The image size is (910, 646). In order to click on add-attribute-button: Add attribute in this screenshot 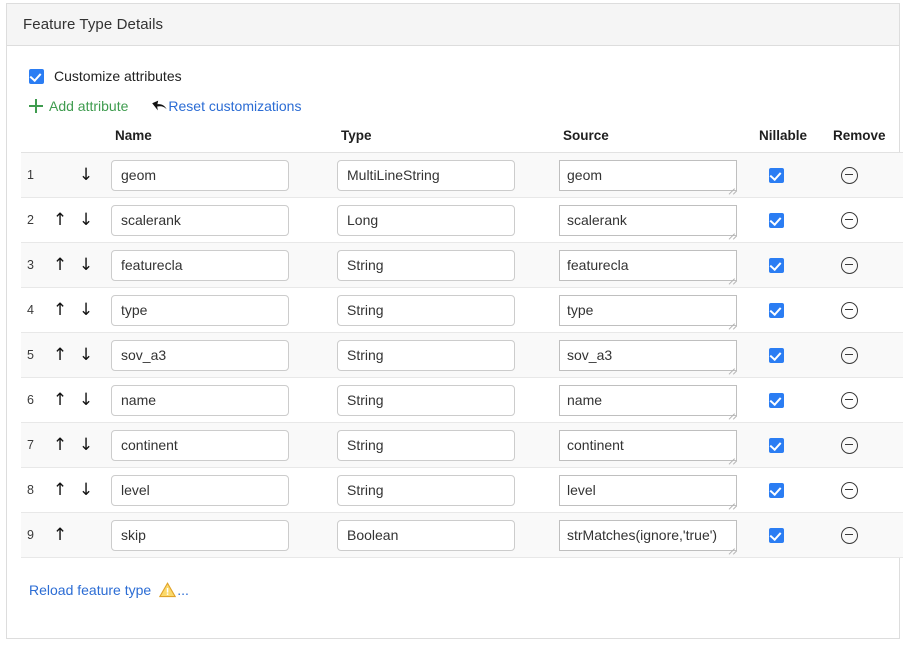, I will do `click(78, 106)`.